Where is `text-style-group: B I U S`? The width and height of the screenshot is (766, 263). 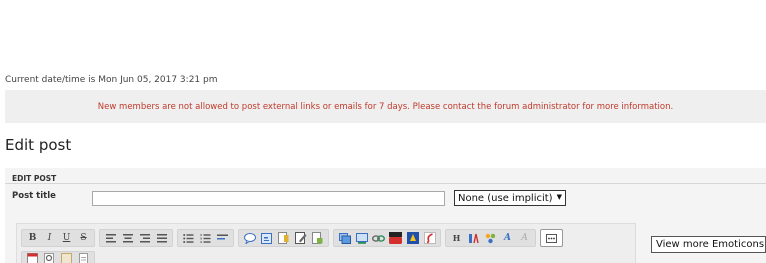
text-style-group: B I U S is located at coordinates (58, 238).